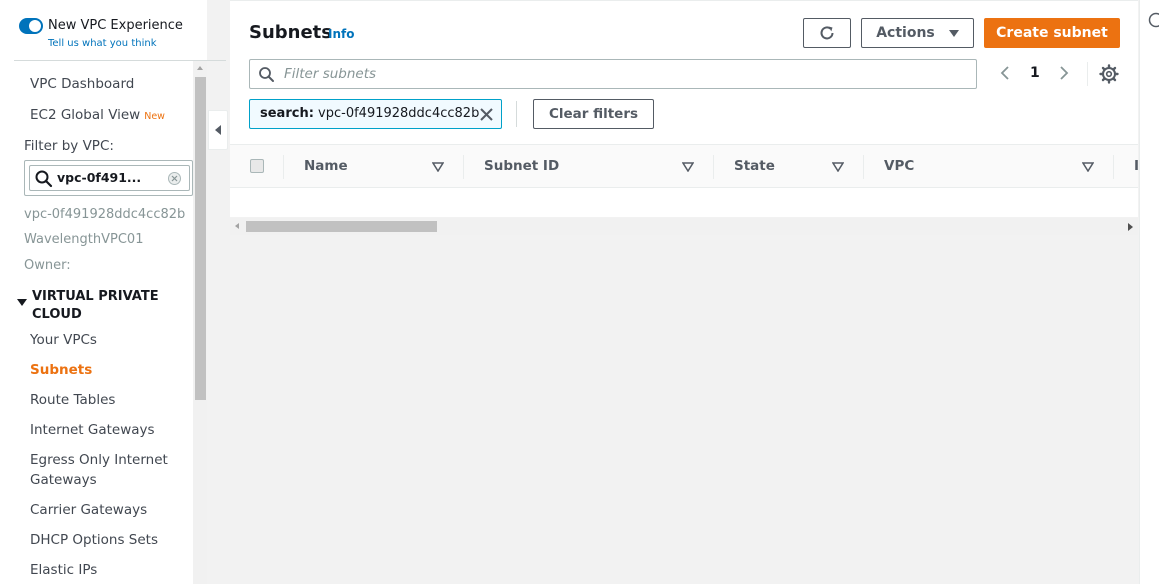 The height and width of the screenshot is (584, 1159). Describe the element at coordinates (613, 74) in the screenshot. I see `filter-subnets-input: Filter subnets` at that location.